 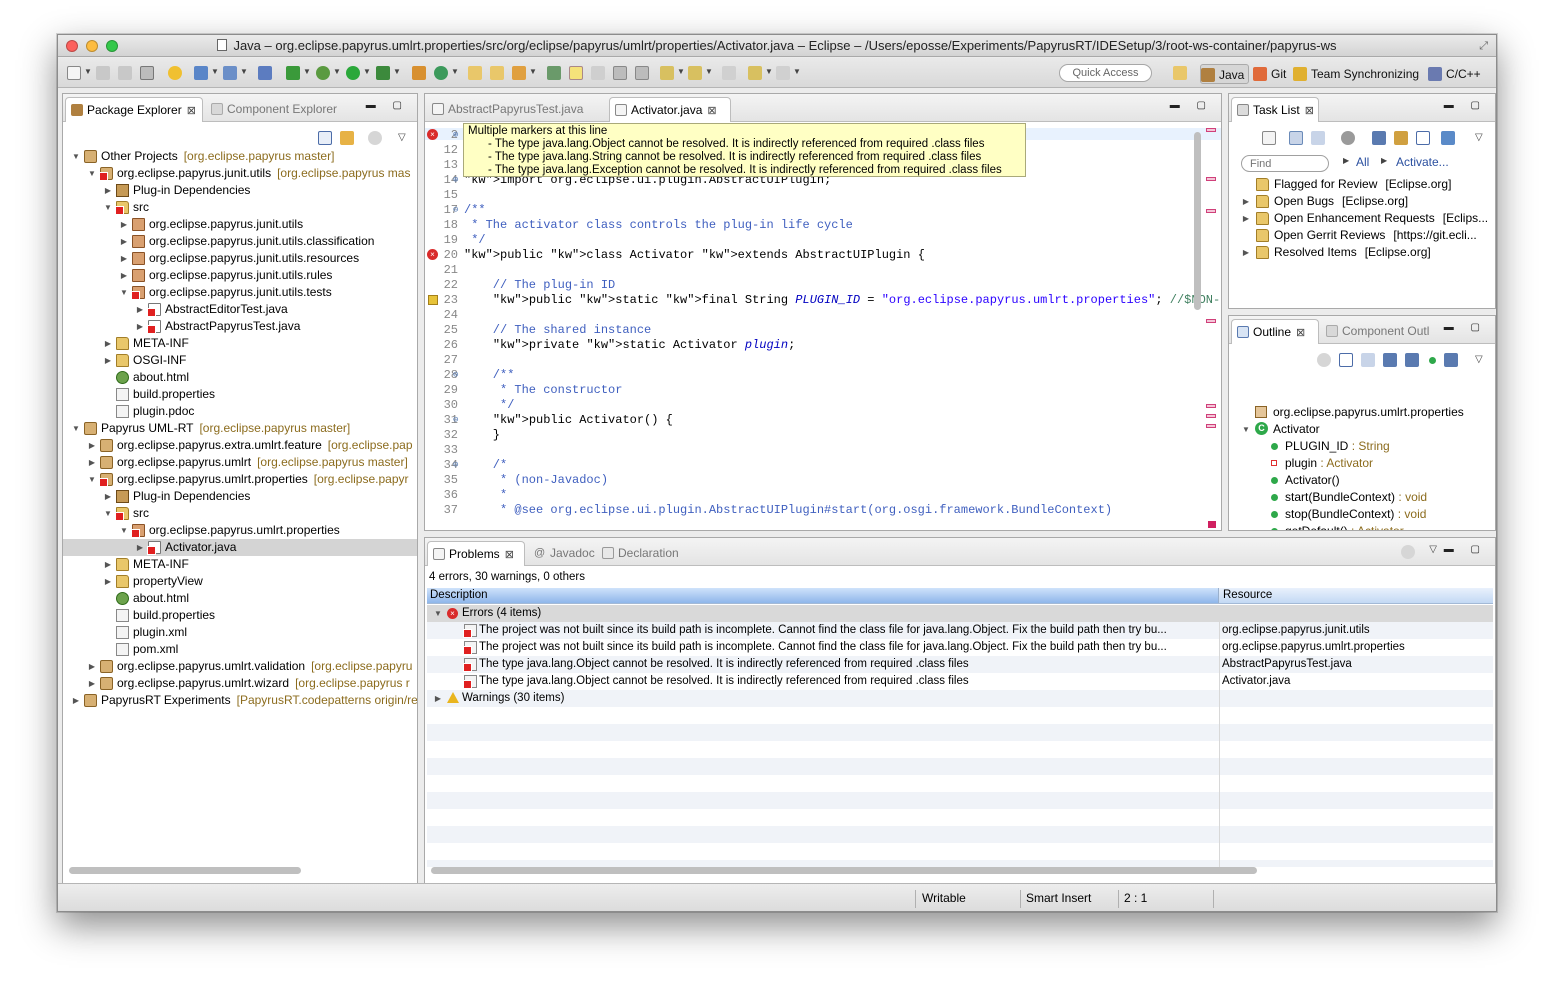 What do you see at coordinates (353, 73) in the screenshot?
I see `run-icon` at bounding box center [353, 73].